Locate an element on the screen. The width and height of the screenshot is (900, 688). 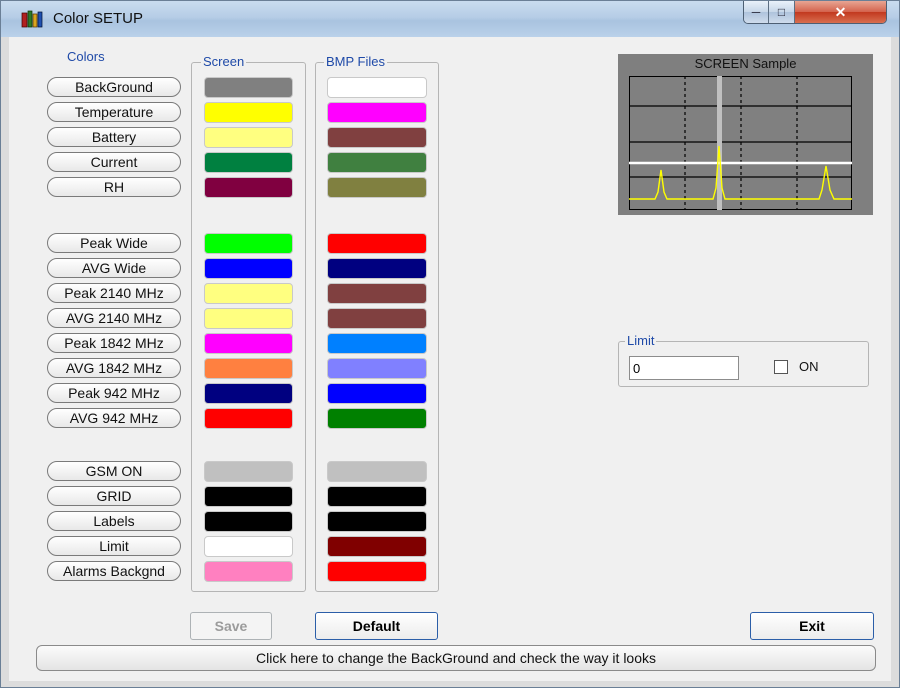
temperature-bmp-color-swatch is located at coordinates (377, 112).